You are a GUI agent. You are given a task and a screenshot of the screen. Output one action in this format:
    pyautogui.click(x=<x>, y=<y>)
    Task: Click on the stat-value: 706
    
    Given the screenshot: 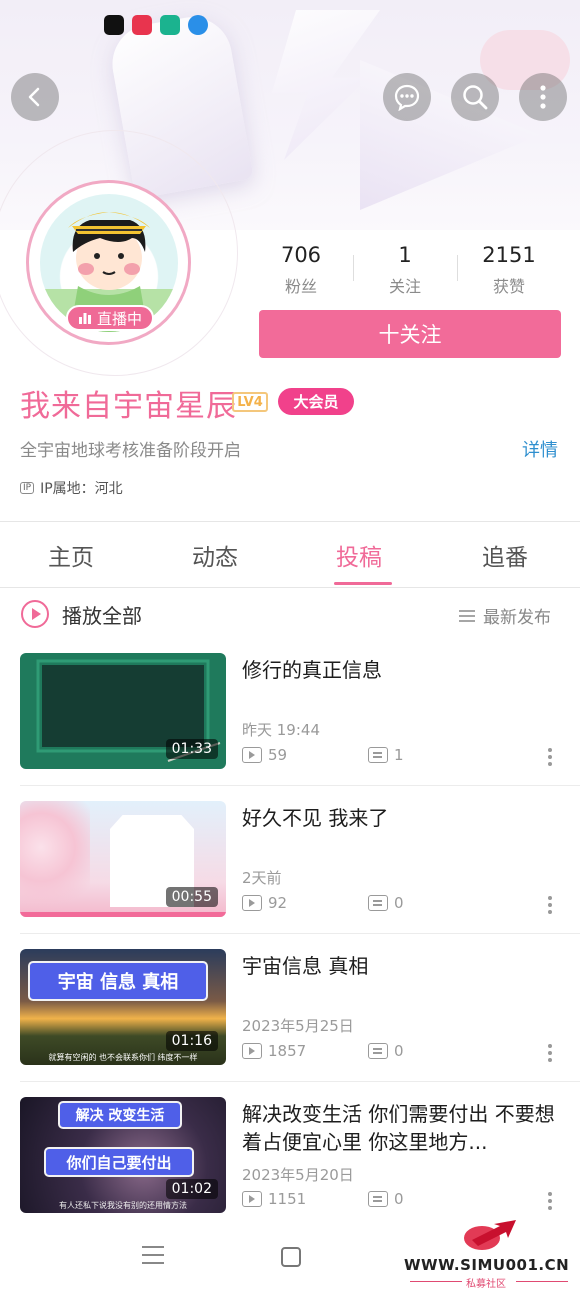 What is the action you would take?
    pyautogui.click(x=301, y=255)
    